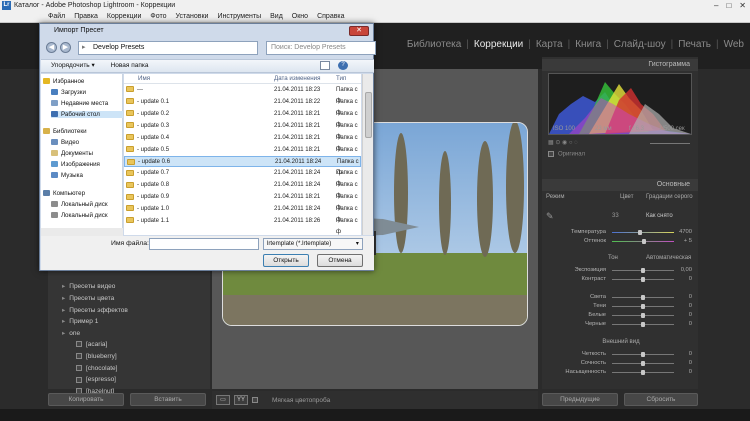  What do you see at coordinates (79, 103) in the screenshot?
I see `nav-item: Недавние места` at bounding box center [79, 103].